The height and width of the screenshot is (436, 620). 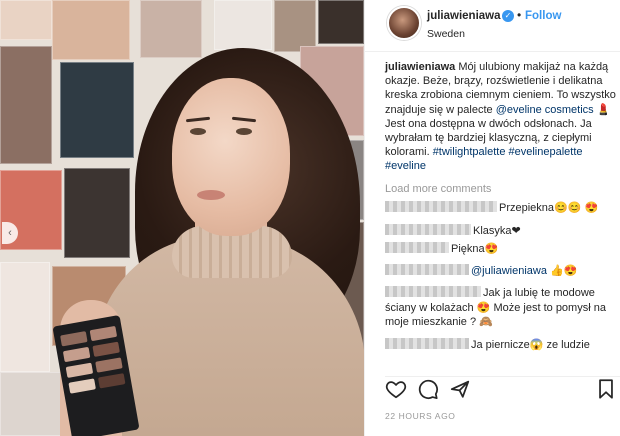 What do you see at coordinates (475, 249) in the screenshot?
I see `comment-text: Piękna😍` at bounding box center [475, 249].